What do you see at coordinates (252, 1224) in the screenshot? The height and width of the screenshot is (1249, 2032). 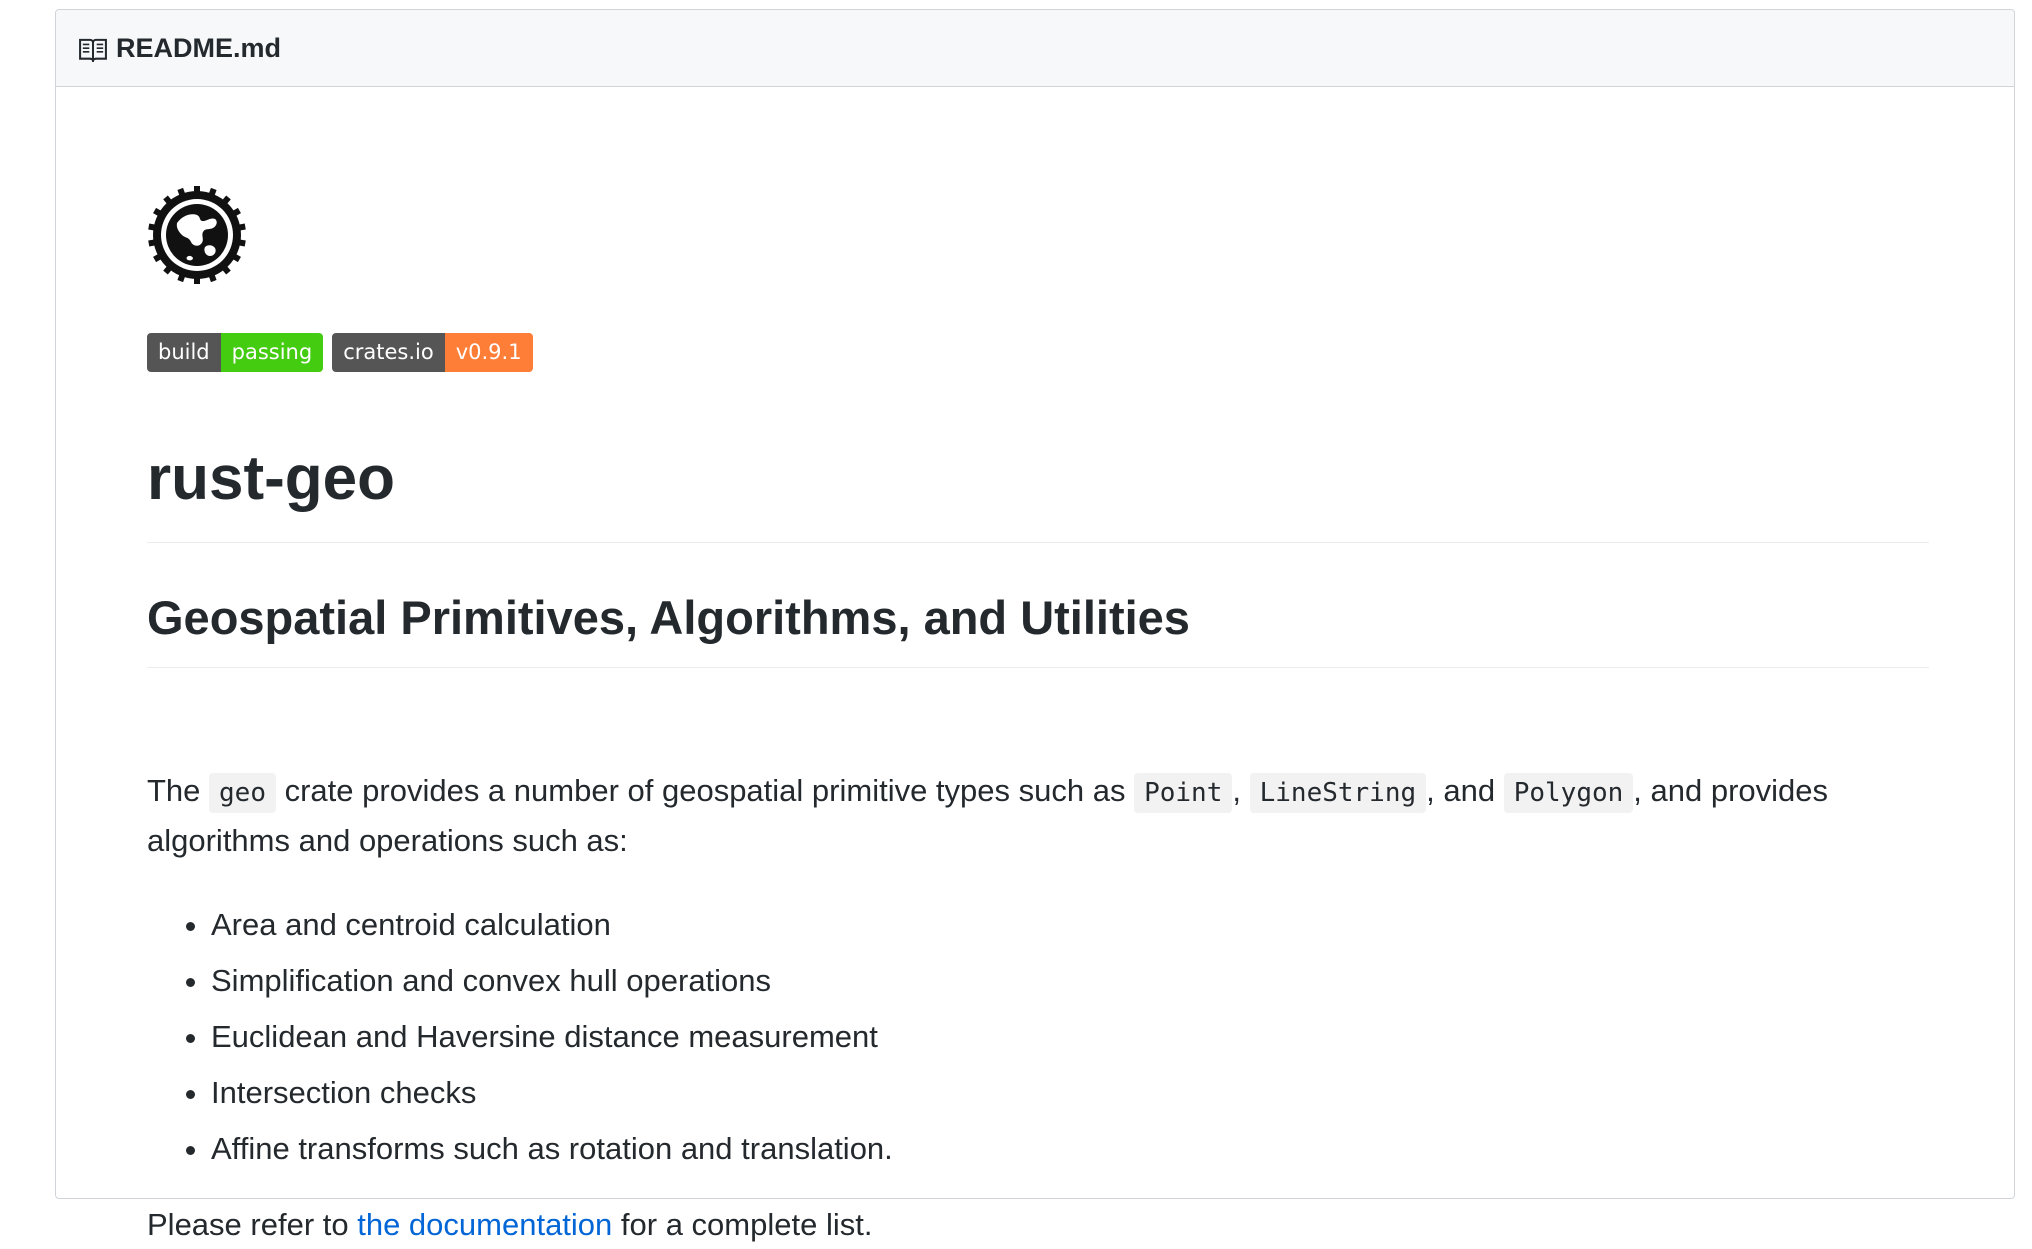 I see `doc-text: Please refer to` at bounding box center [252, 1224].